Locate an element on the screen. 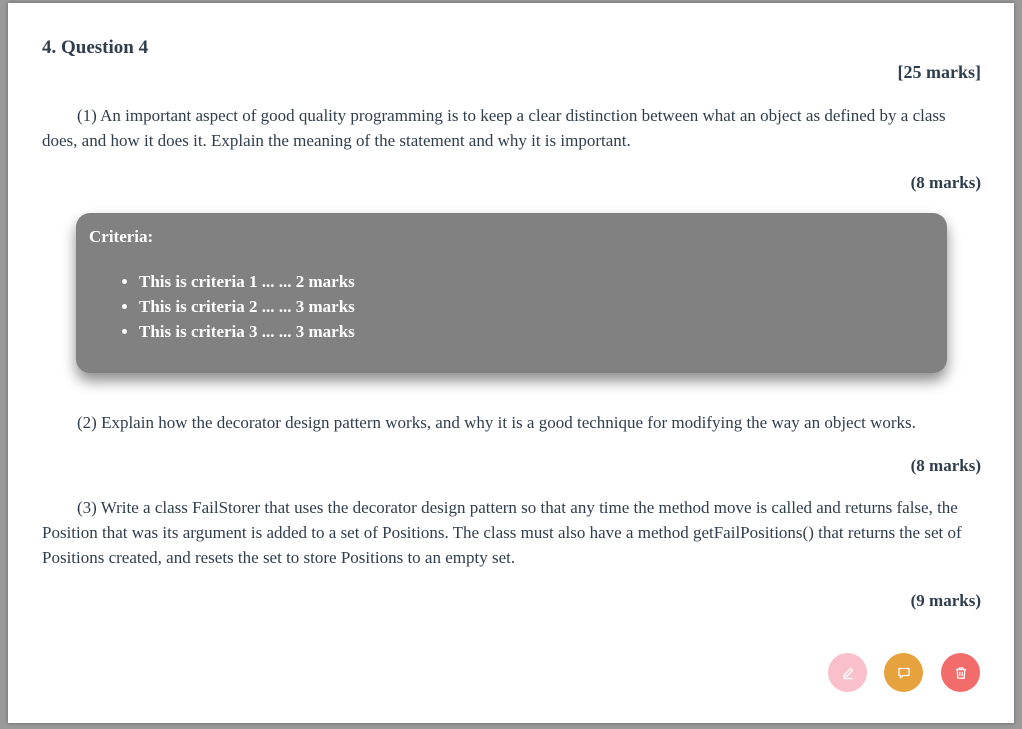 The image size is (1022, 729). edit-icon is located at coordinates (848, 673).